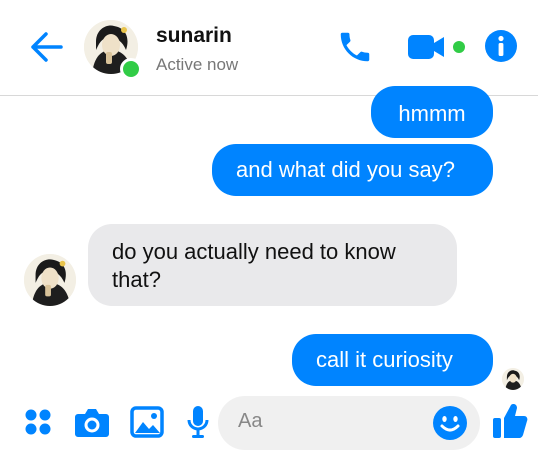 The image size is (538, 452). Describe the element at coordinates (384, 359) in the screenshot. I see `message-text: call it curiosity` at that location.